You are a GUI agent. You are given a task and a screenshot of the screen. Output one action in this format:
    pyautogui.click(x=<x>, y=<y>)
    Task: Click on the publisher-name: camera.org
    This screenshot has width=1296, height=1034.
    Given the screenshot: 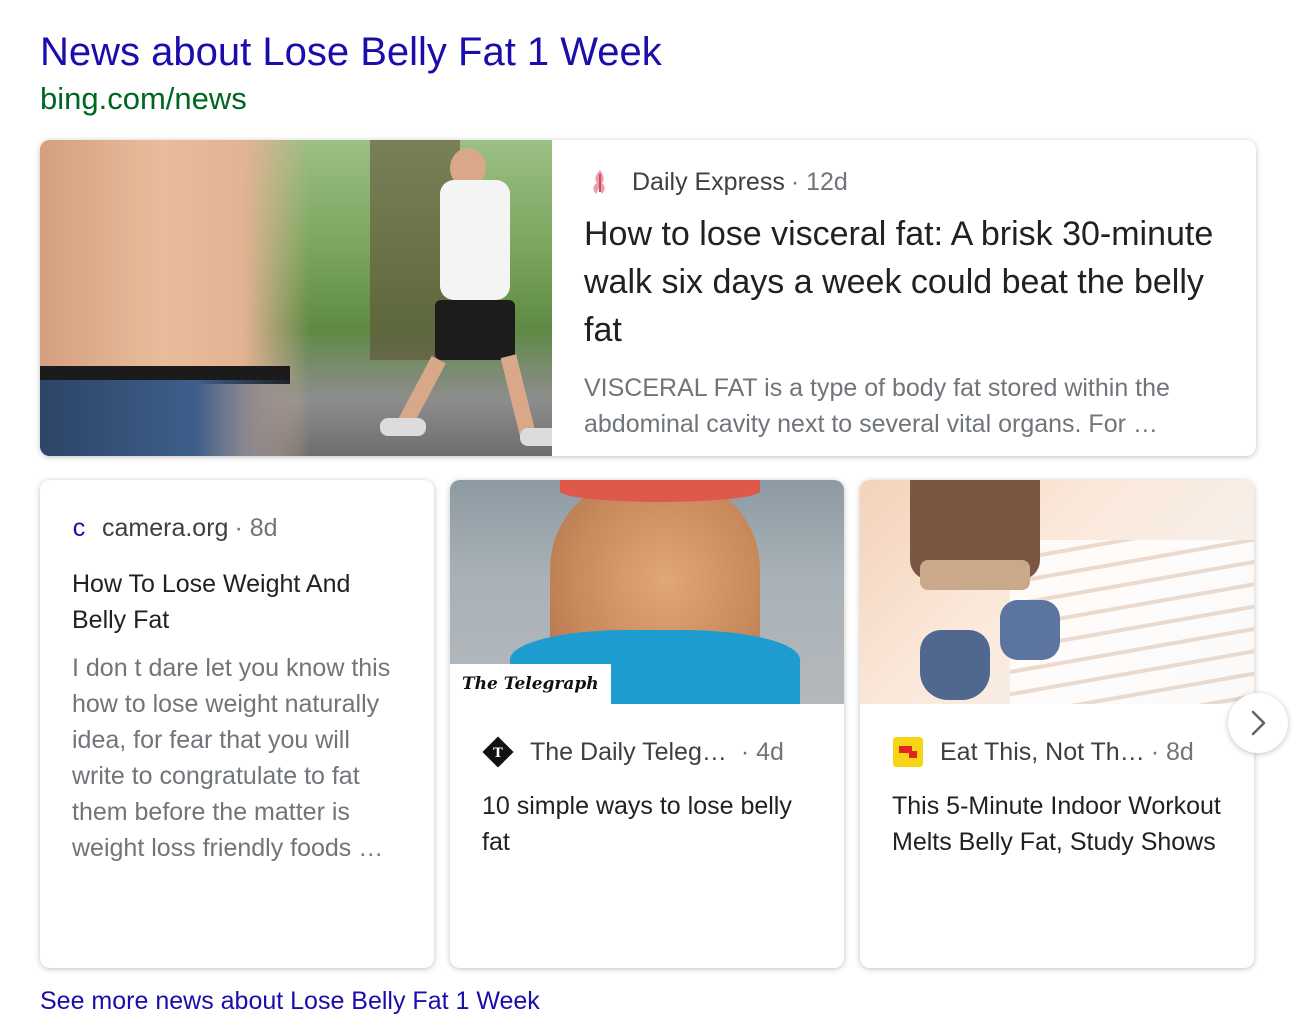 What is the action you would take?
    pyautogui.click(x=165, y=528)
    